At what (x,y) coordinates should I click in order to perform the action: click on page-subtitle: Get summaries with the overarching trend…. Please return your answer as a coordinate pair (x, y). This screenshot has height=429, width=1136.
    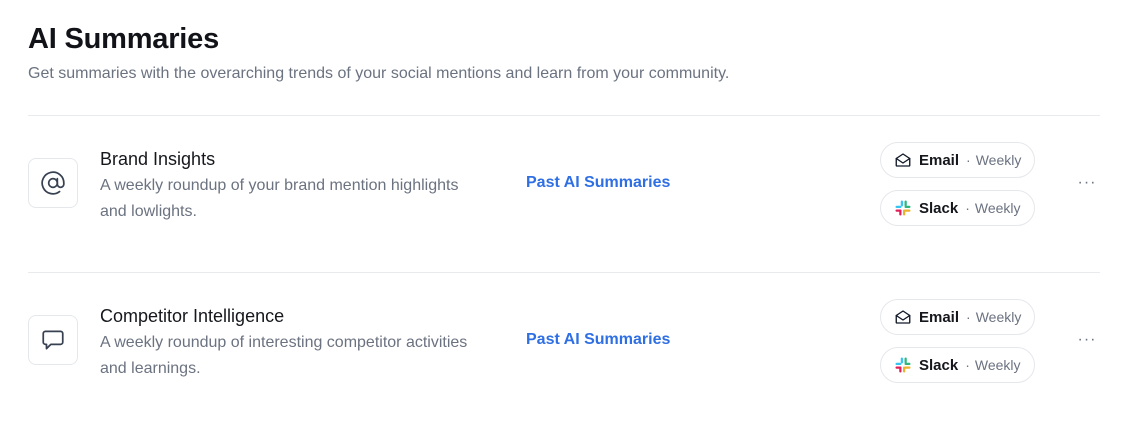
    Looking at the image, I should click on (379, 73).